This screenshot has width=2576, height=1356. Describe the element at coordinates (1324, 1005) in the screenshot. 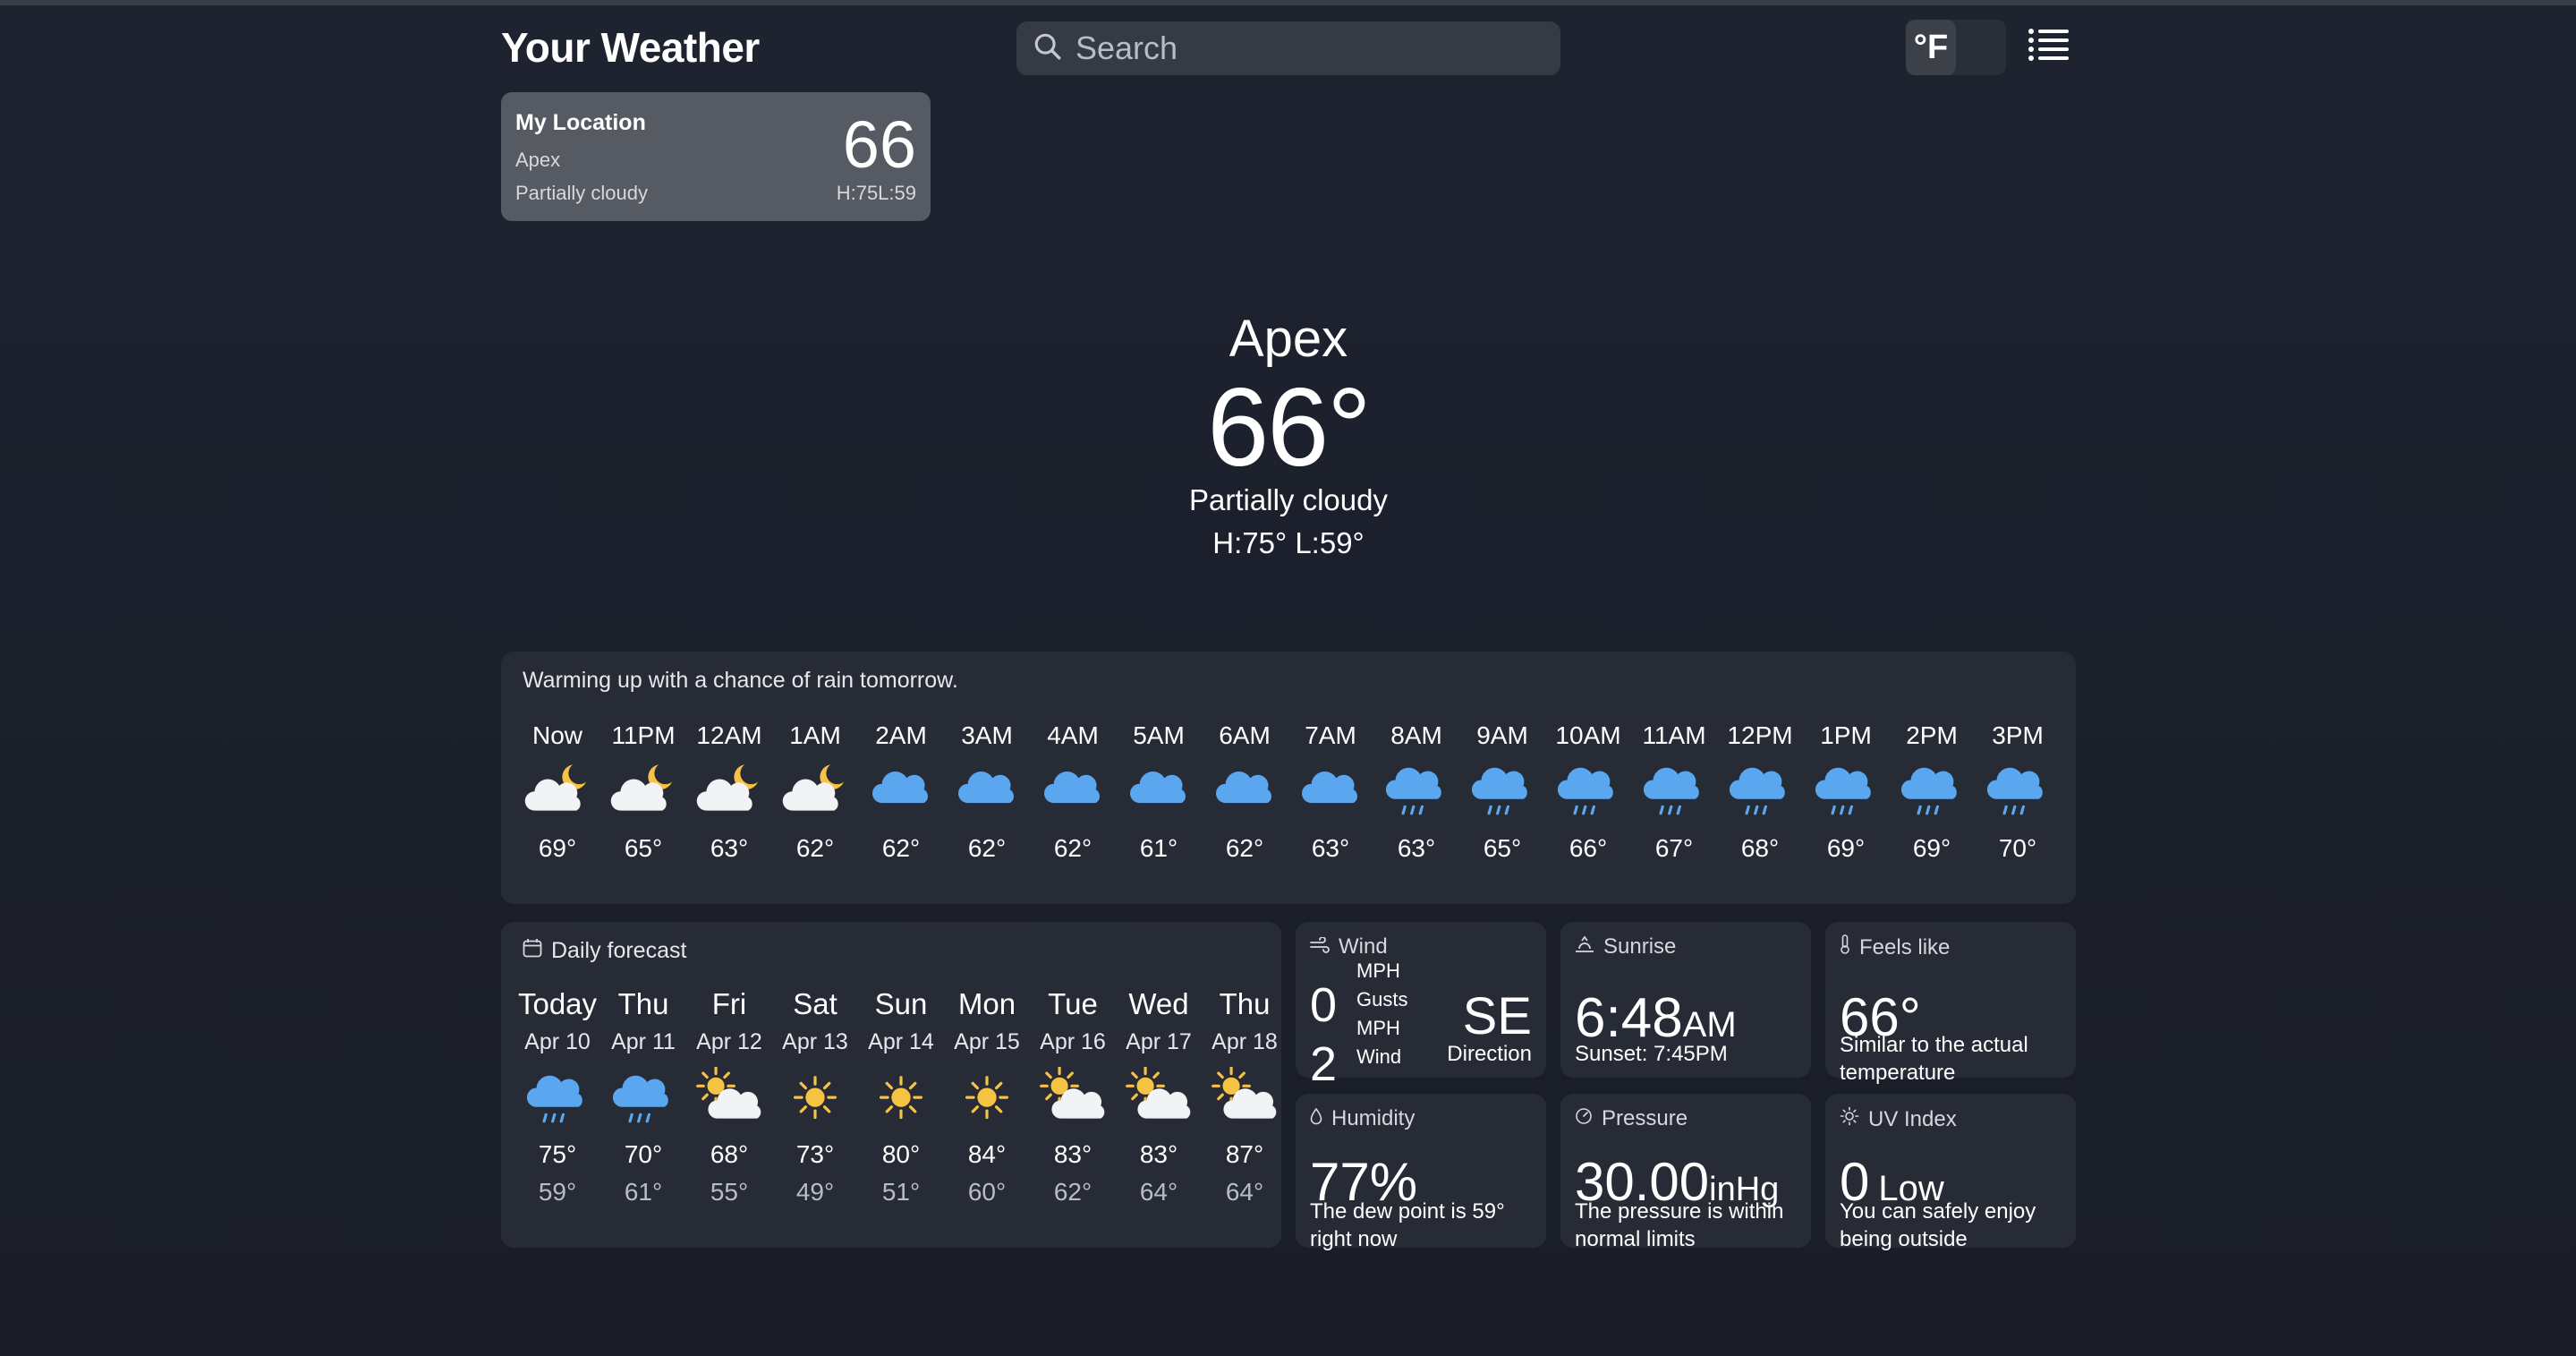

I see `wind-speed-value: 0` at that location.